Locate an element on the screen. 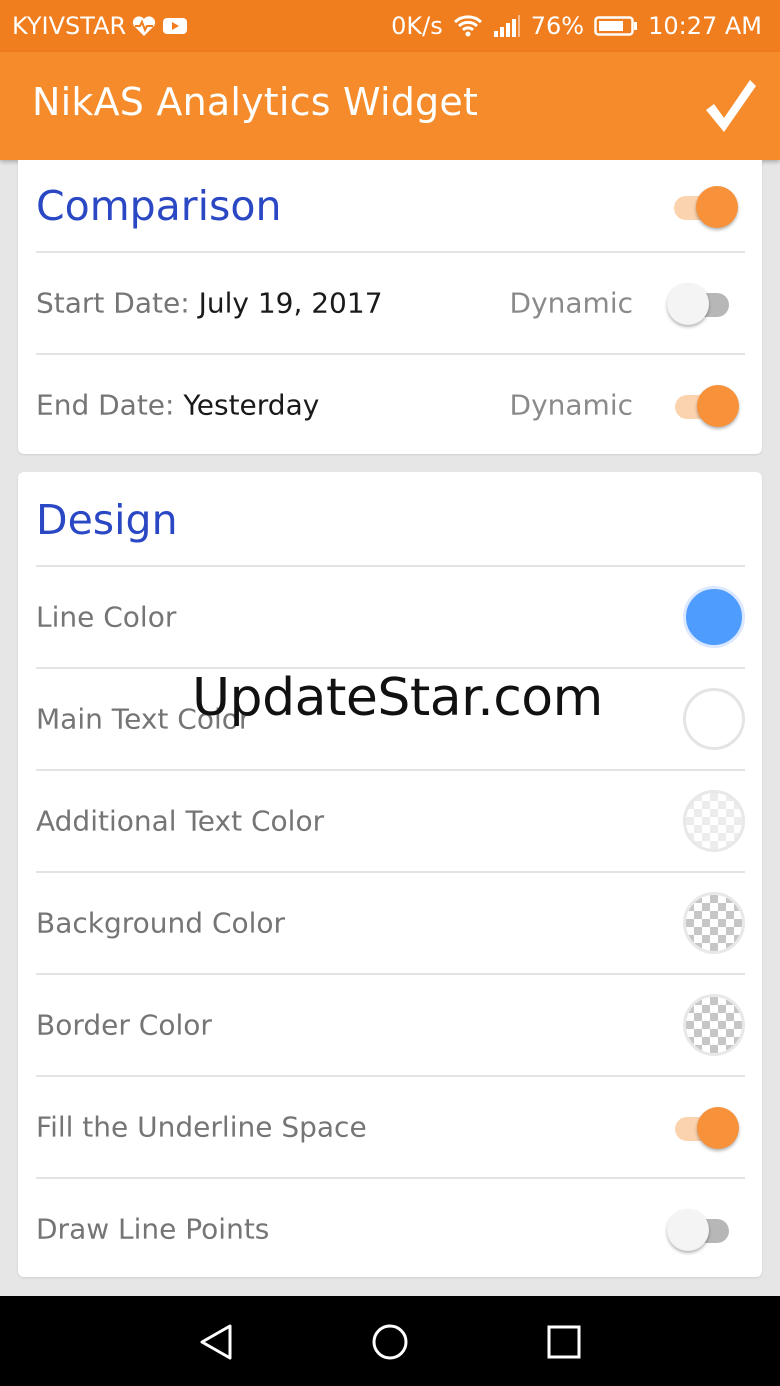 Image resolution: width=780 pixels, height=1386 pixels. watermark: UpdateStar.com is located at coordinates (397, 698).